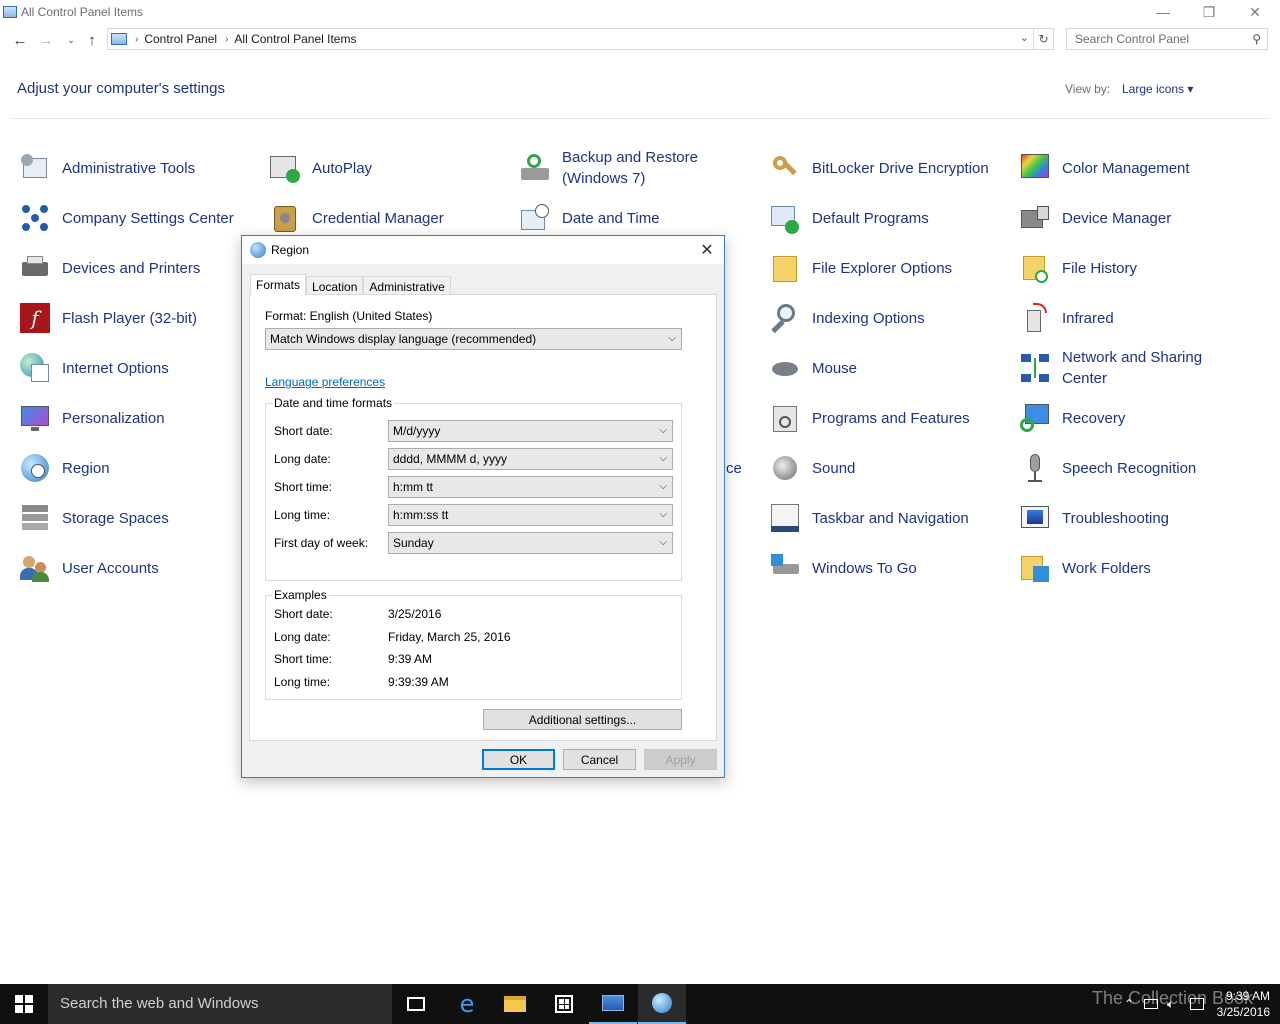 This screenshot has height=1024, width=1280. Describe the element at coordinates (1209, 12) in the screenshot. I see `maximize-button: ❐` at that location.